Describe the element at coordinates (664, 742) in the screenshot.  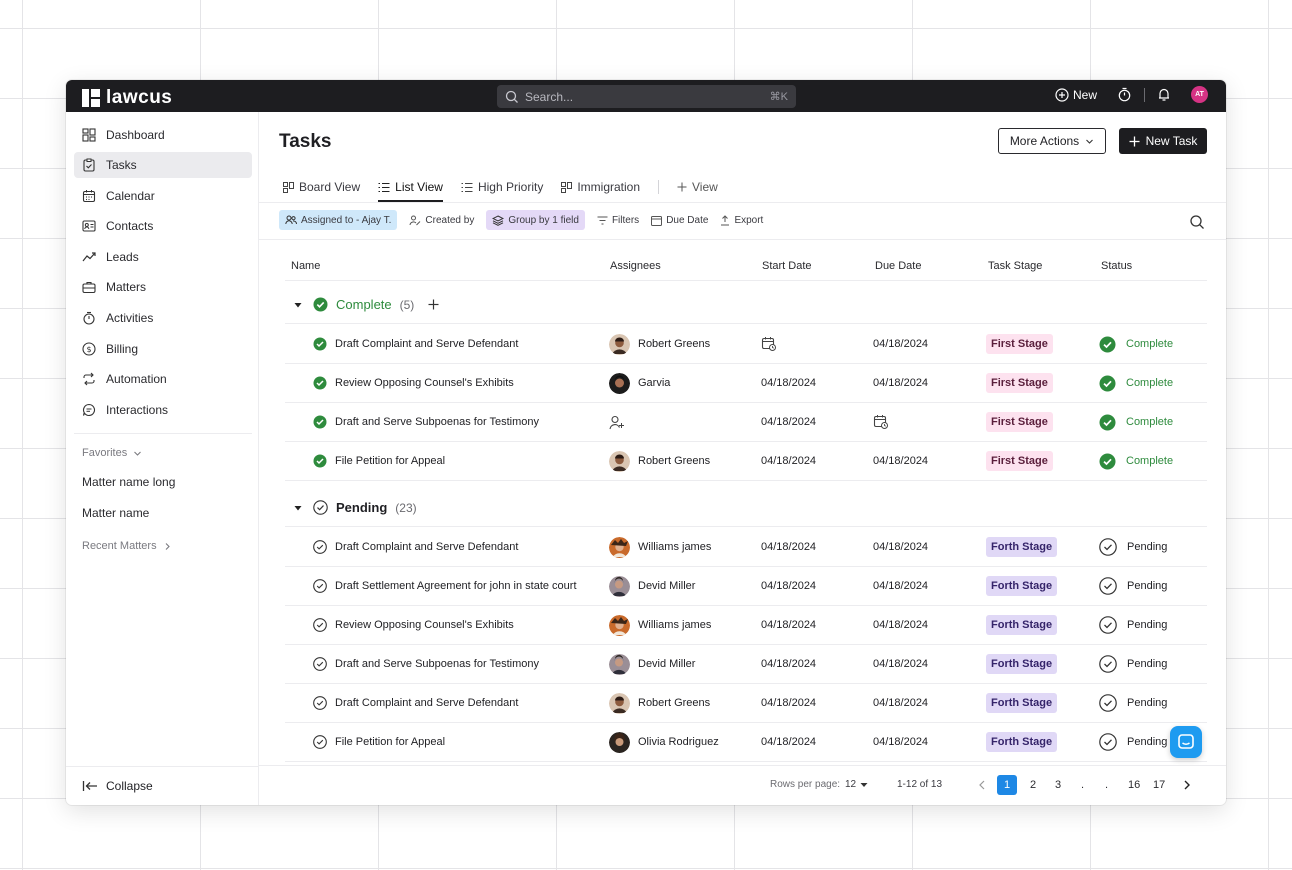
I see `assignee-cell: Olivia Rodriguez` at that location.